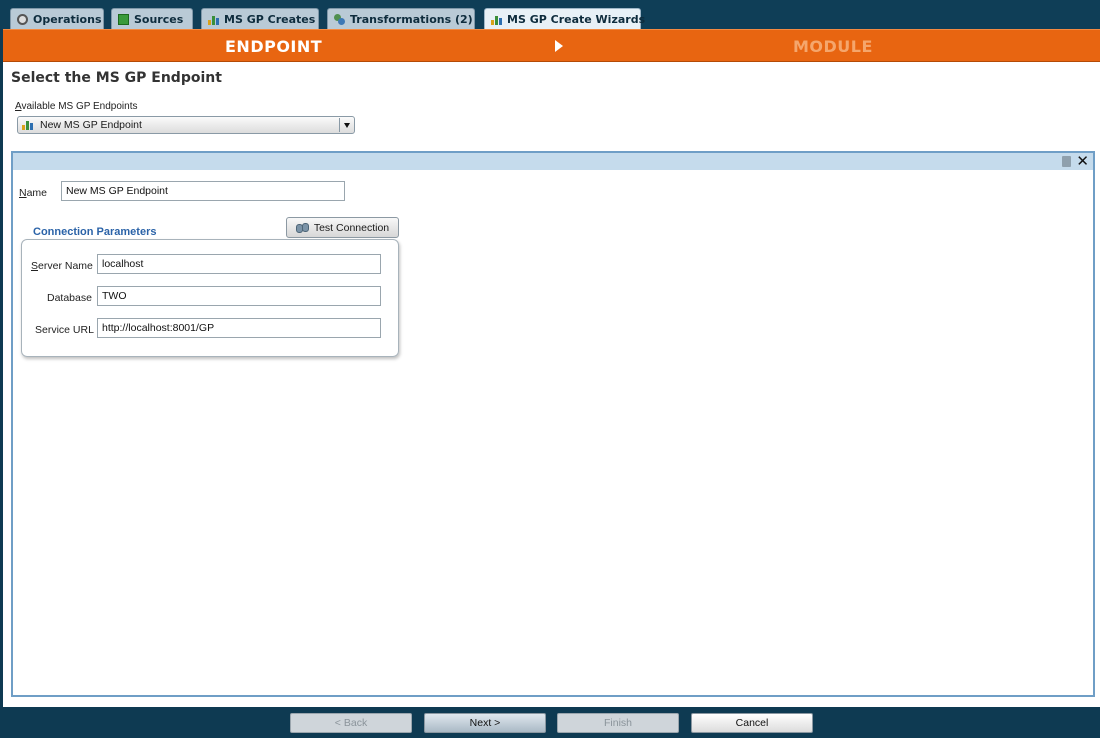  What do you see at coordinates (351, 227) in the screenshot?
I see `test-connection-label: Test Connection` at bounding box center [351, 227].